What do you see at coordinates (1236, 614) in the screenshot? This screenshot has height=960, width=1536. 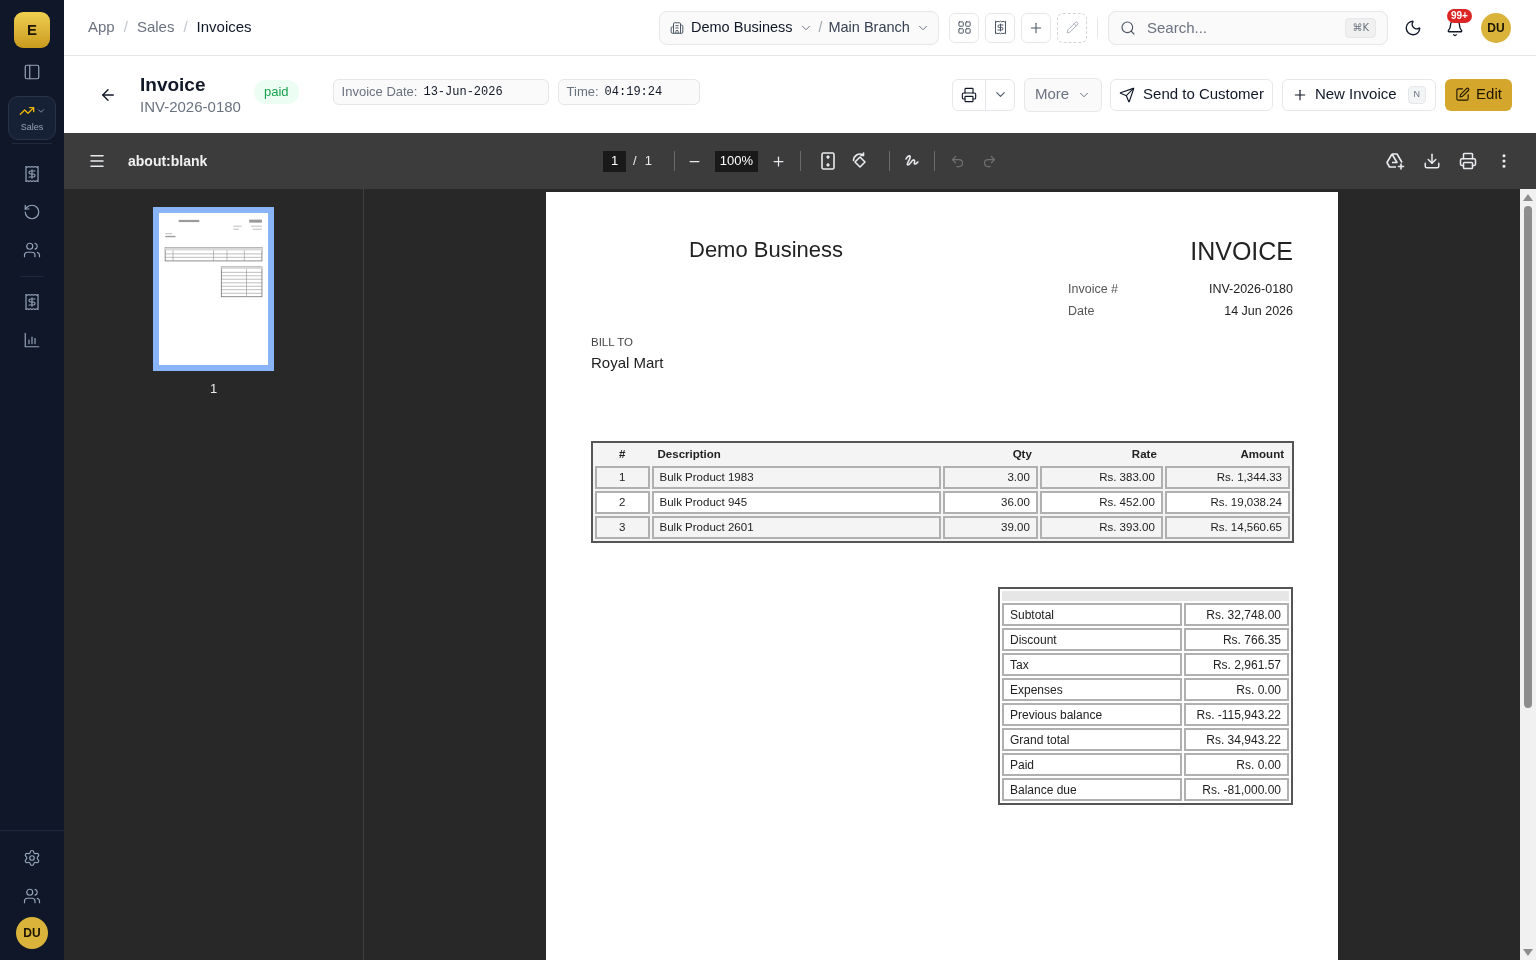 I see `table-cell: Rs. 32,748.00` at bounding box center [1236, 614].